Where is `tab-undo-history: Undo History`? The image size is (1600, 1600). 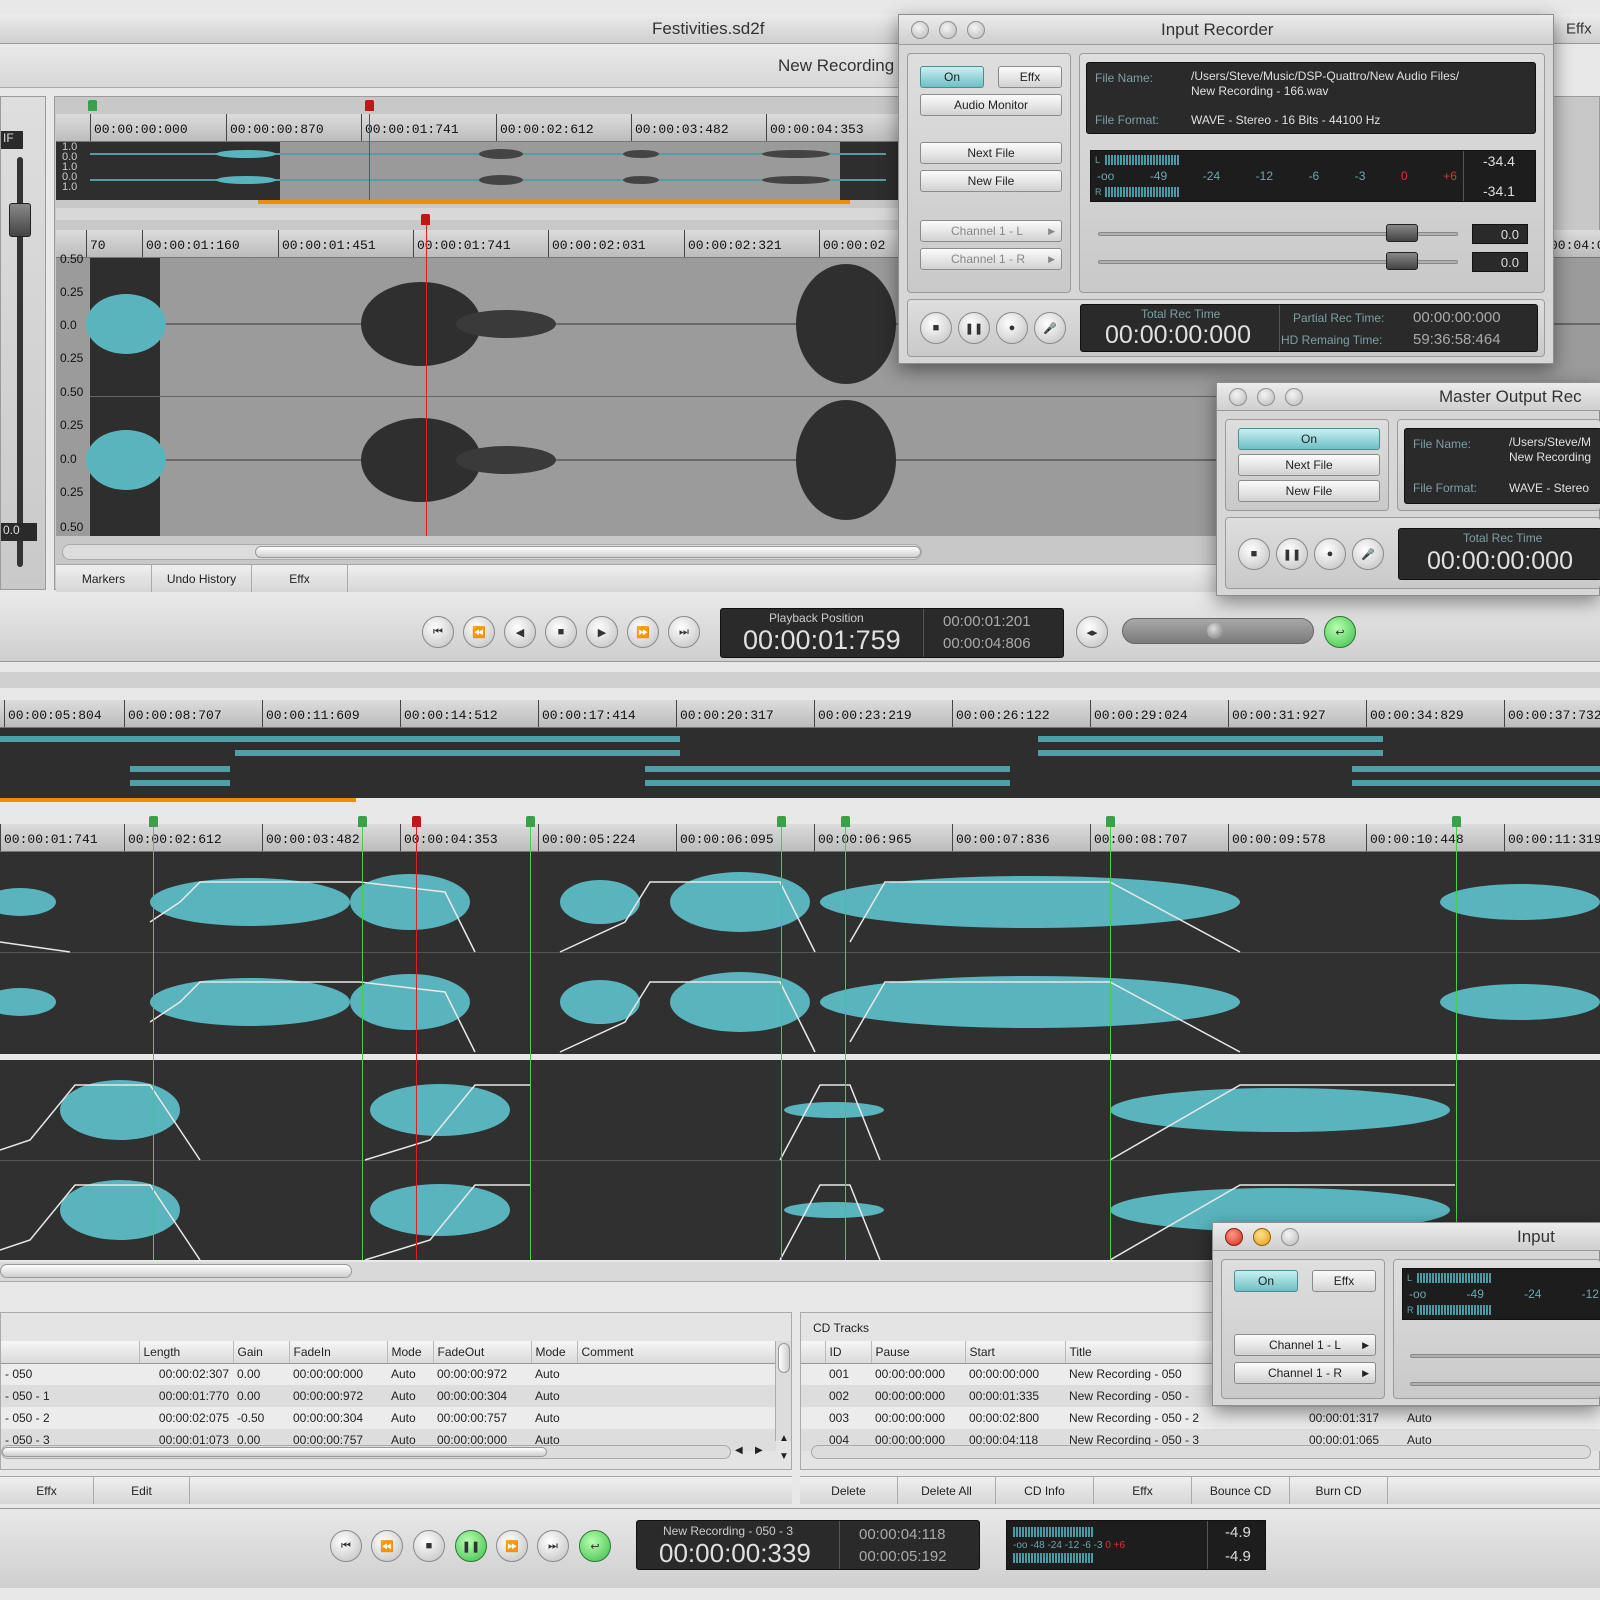
tab-undo-history: Undo History is located at coordinates (202, 578).